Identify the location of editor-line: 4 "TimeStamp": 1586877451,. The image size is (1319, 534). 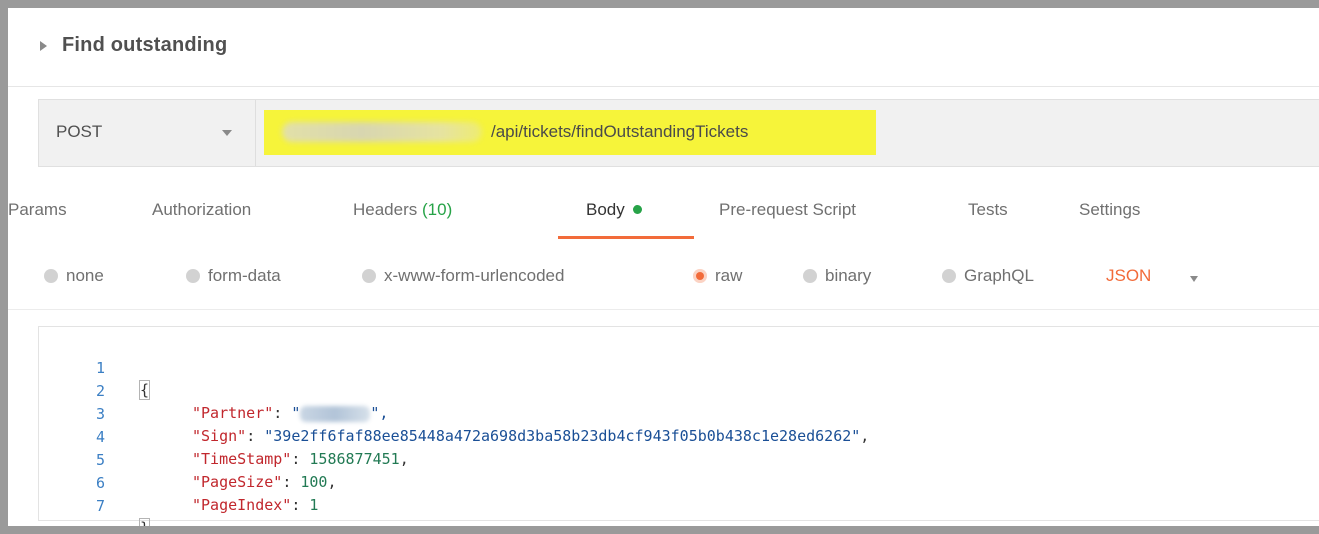
(679, 436).